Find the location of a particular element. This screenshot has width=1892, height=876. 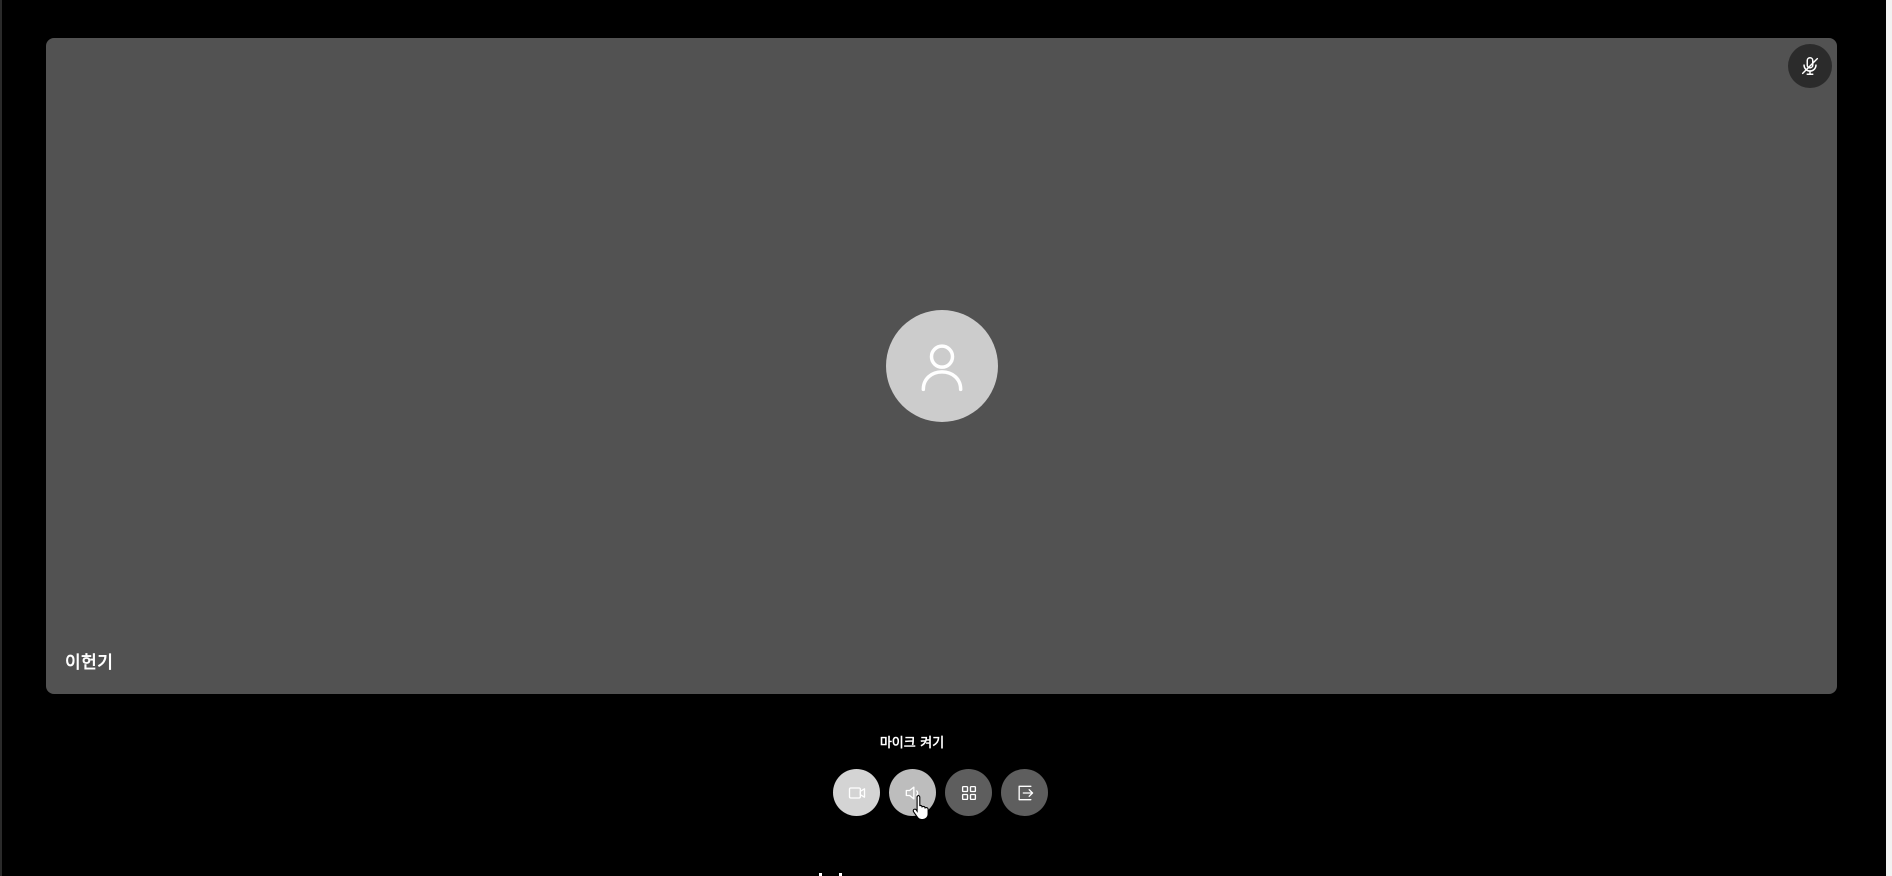

partial-text-fragment is located at coordinates (830, 874).